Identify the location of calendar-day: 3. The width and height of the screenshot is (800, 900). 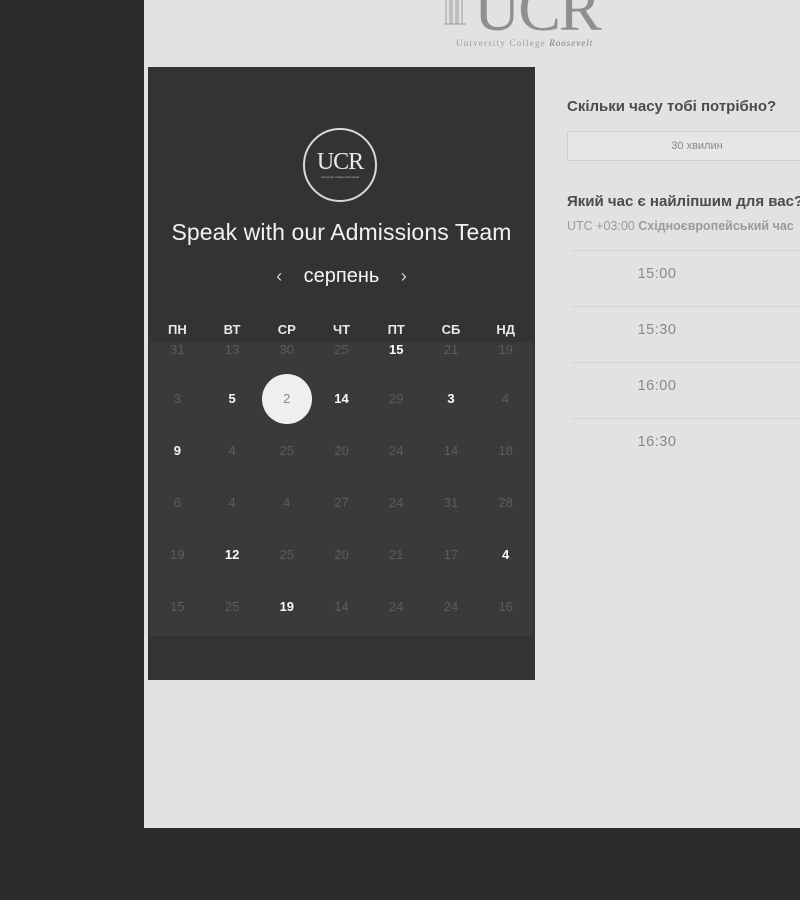
(177, 398).